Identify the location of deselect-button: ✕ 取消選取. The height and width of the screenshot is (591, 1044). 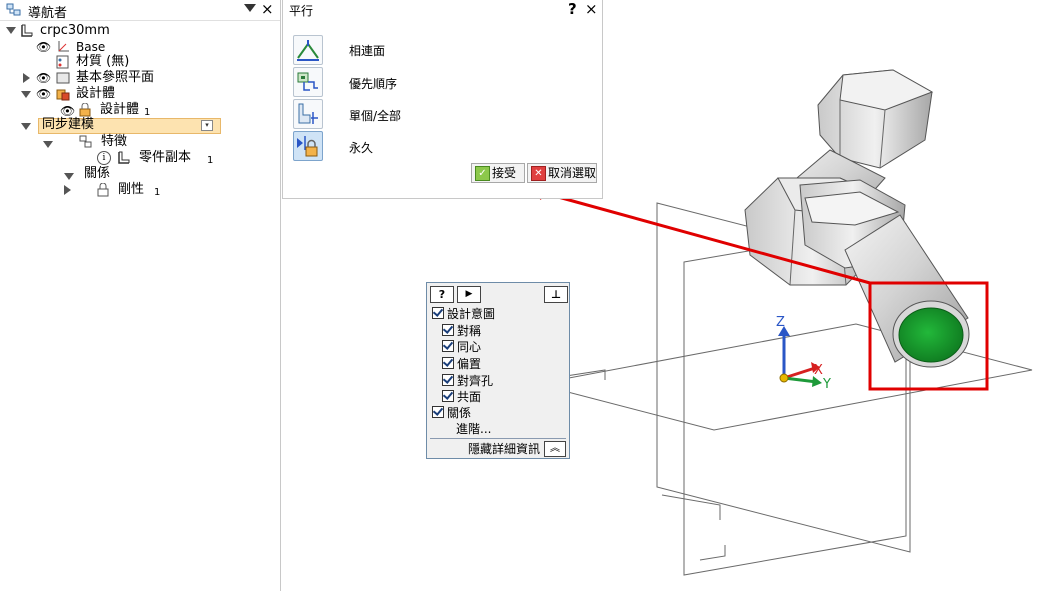
(562, 173).